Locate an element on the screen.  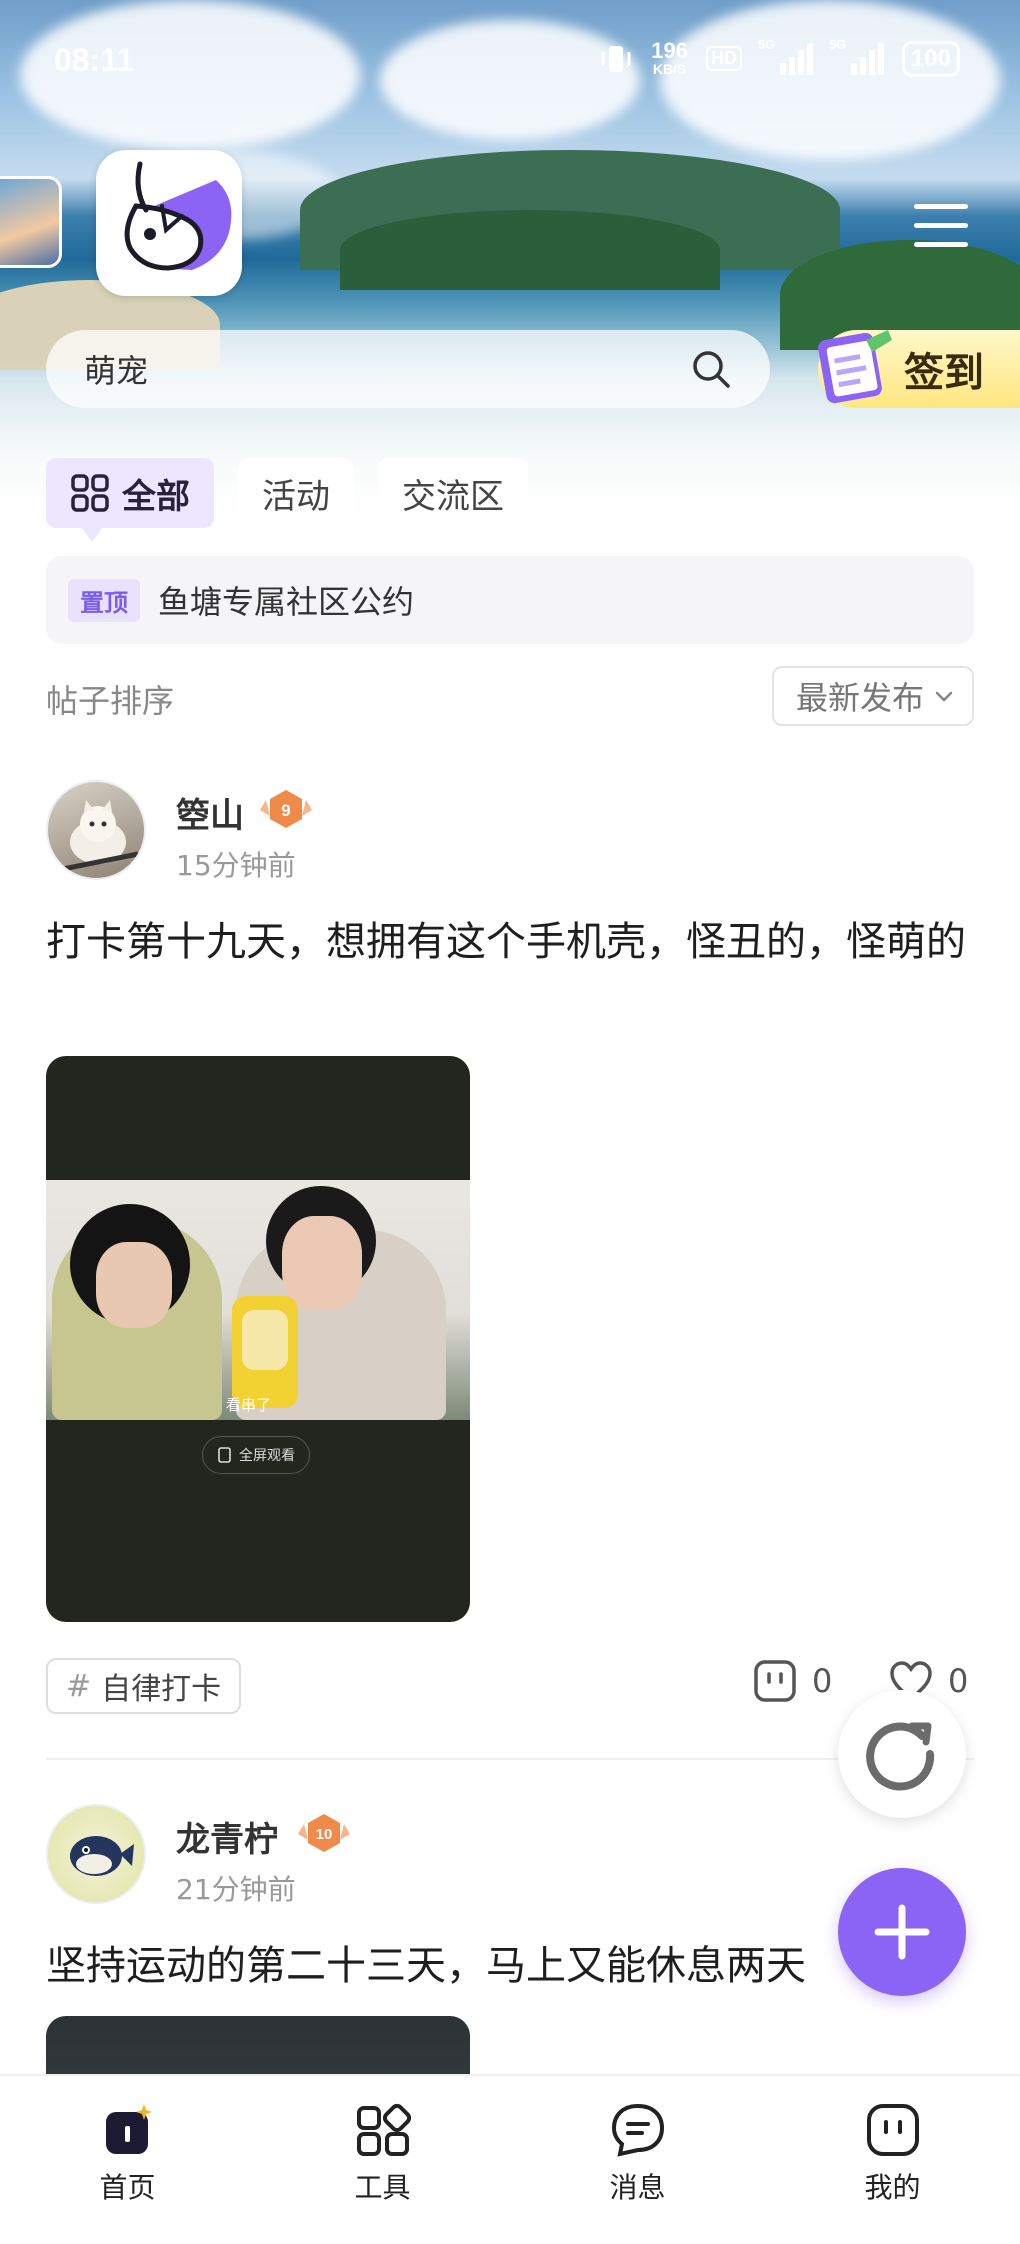
svg-text: 10 is located at coordinates (324, 1834).